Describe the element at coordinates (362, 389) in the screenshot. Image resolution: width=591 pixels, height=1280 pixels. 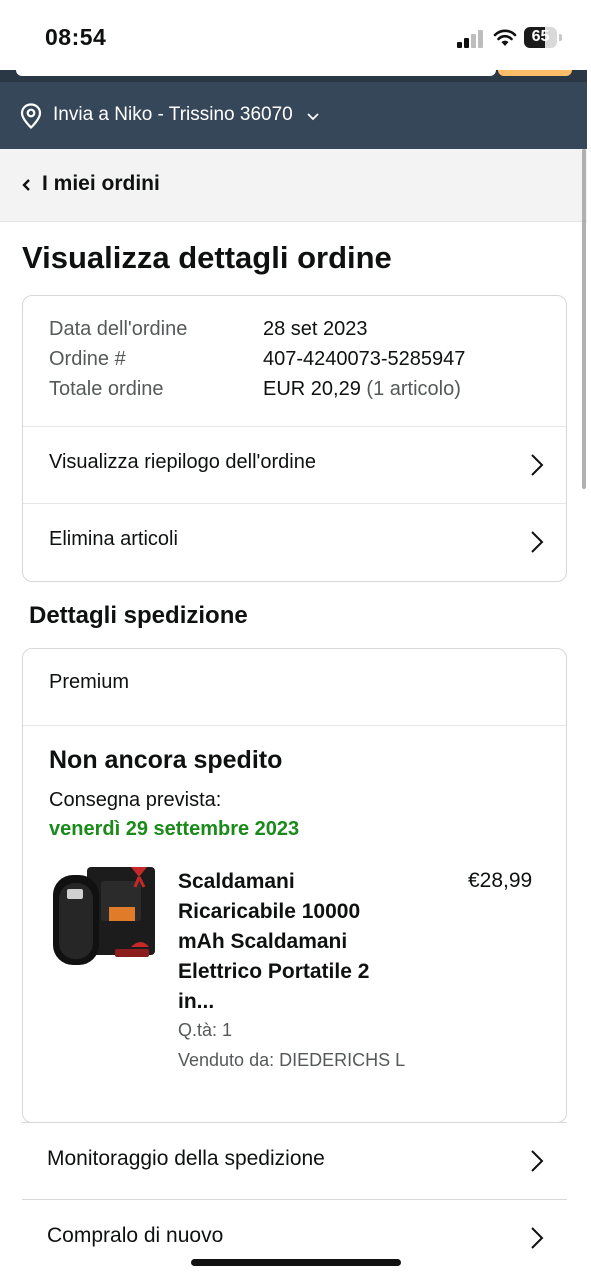
I see `order-total-value: EUR 20,29 (1 articolo)` at that location.